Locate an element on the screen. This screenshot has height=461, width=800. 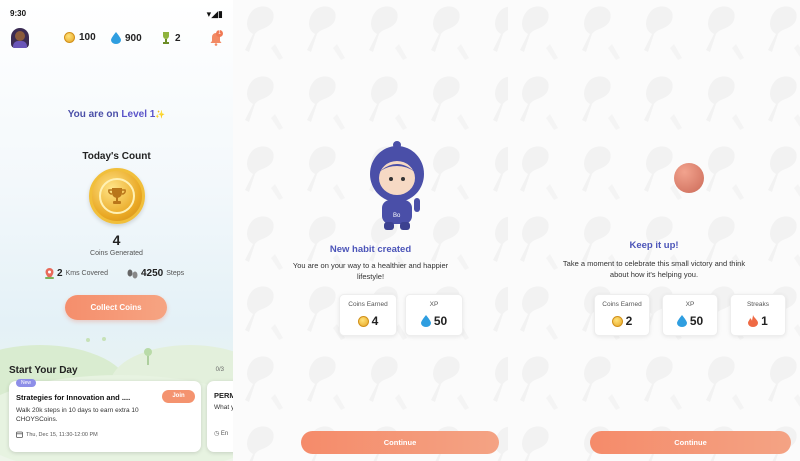
coins-stat: 100 is located at coordinates (80, 37).